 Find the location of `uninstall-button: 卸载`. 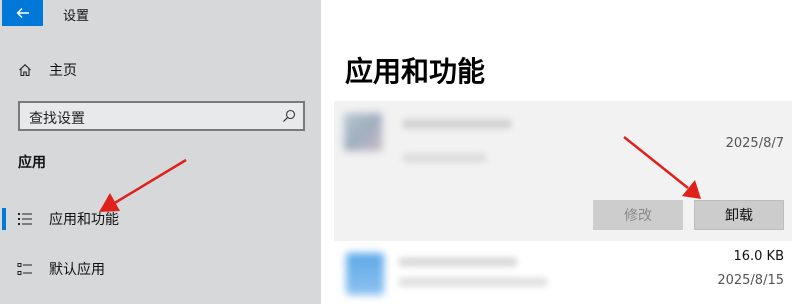

uninstall-button: 卸载 is located at coordinates (739, 215).